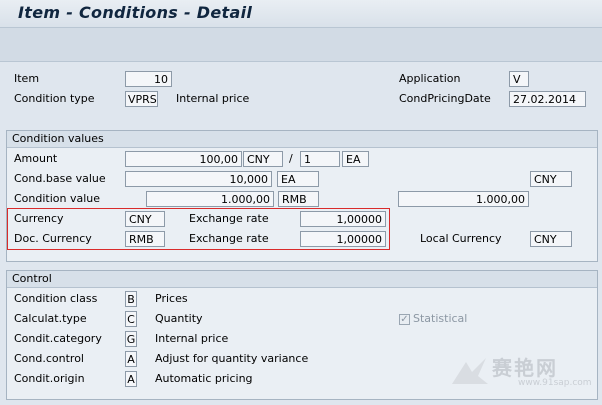 This screenshot has width=602, height=405. What do you see at coordinates (404, 319) in the screenshot?
I see `statistical-checkbox: ✓` at bounding box center [404, 319].